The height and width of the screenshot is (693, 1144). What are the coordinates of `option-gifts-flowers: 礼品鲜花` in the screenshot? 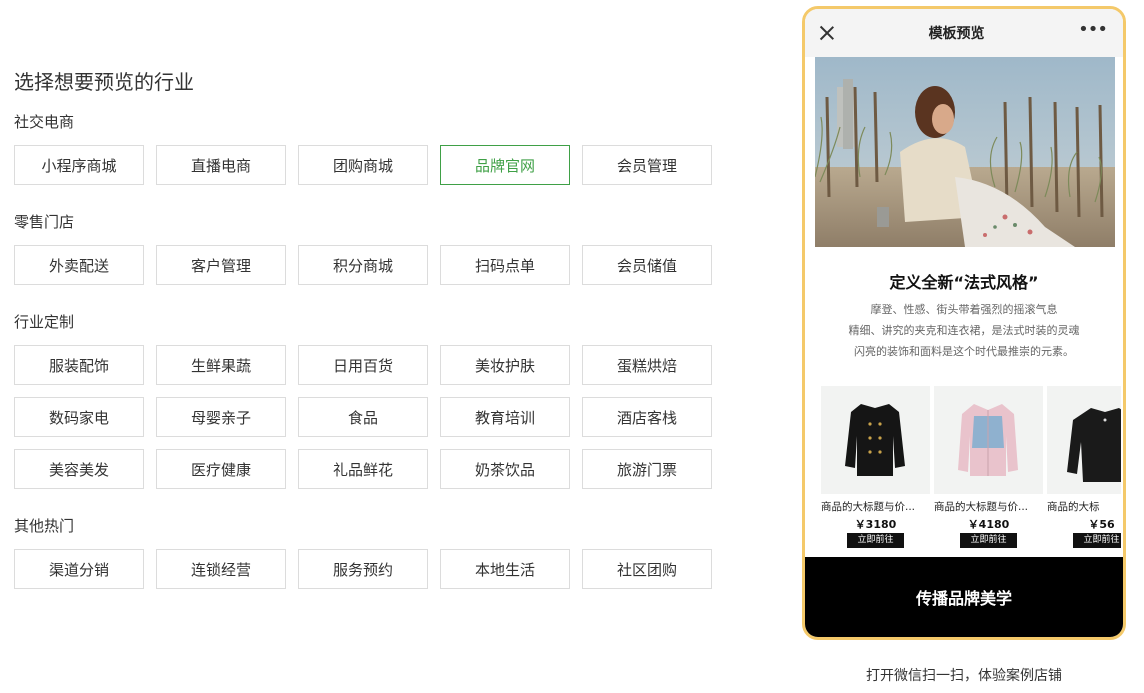 It's located at (363, 469).